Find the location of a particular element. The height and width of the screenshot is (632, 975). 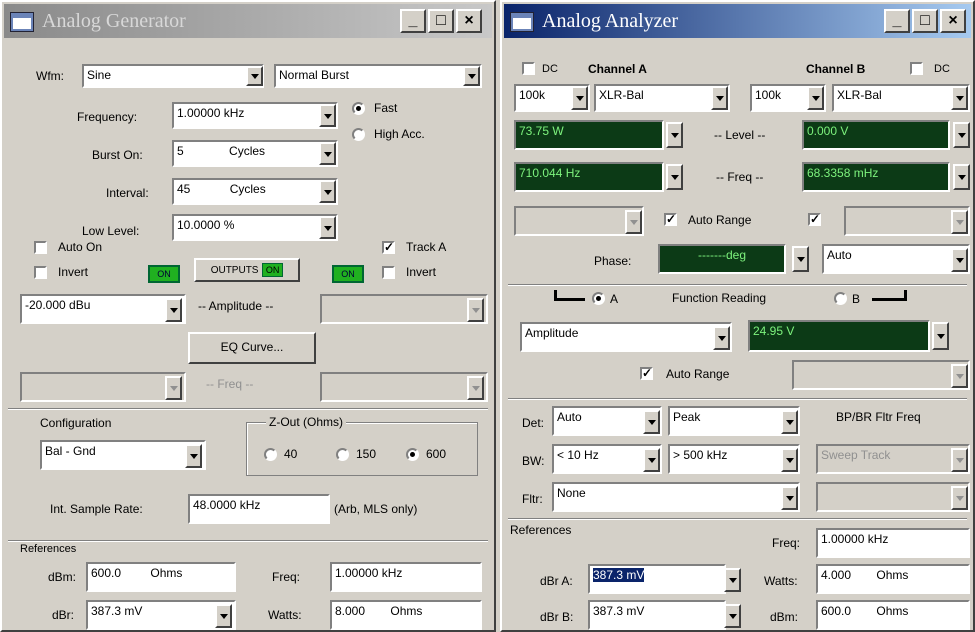

auto-on-checkbox is located at coordinates (40, 247).